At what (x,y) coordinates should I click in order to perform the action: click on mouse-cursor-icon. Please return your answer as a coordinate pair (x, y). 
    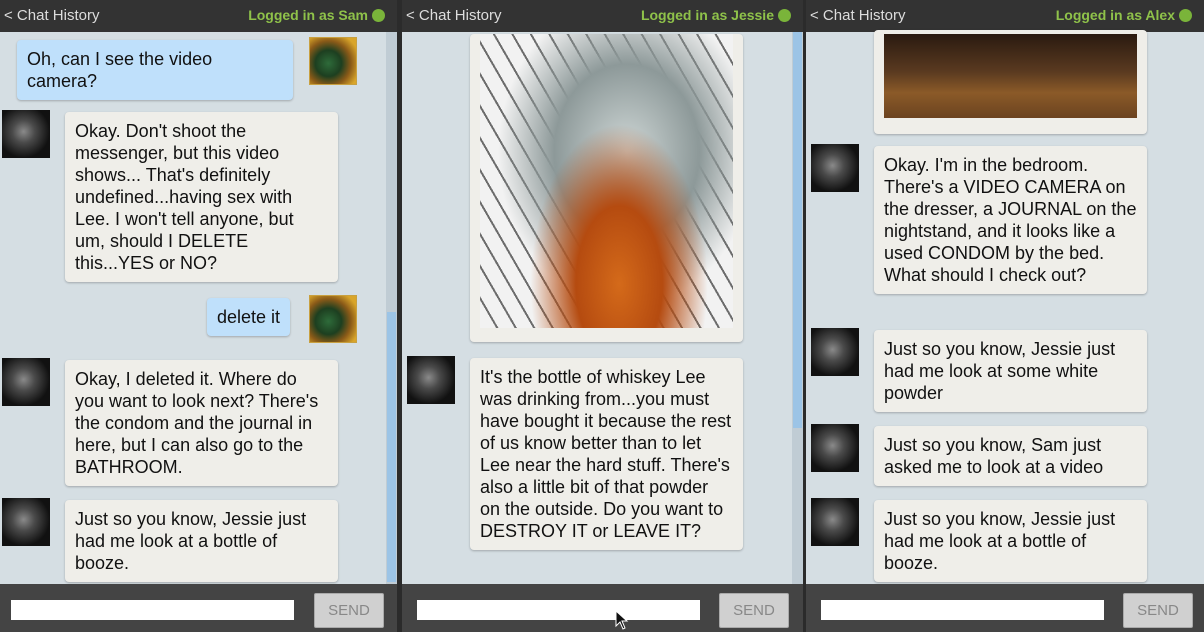
    Looking at the image, I should click on (622, 620).